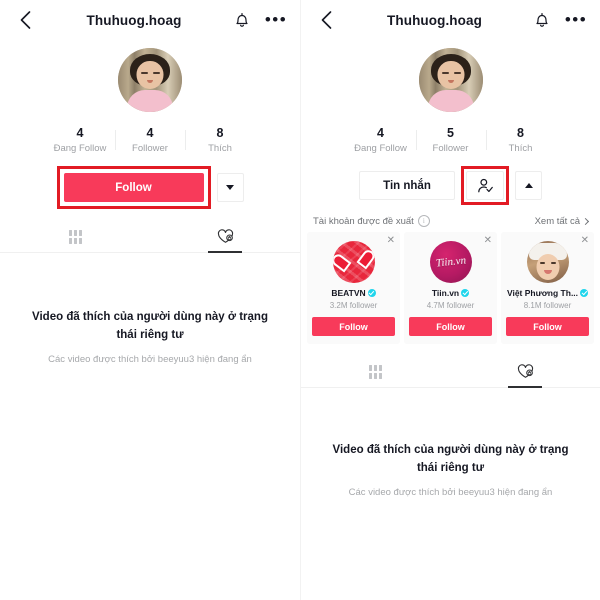 The height and width of the screenshot is (600, 600). Describe the element at coordinates (450, 148) in the screenshot. I see `stat-label: Follower` at that location.